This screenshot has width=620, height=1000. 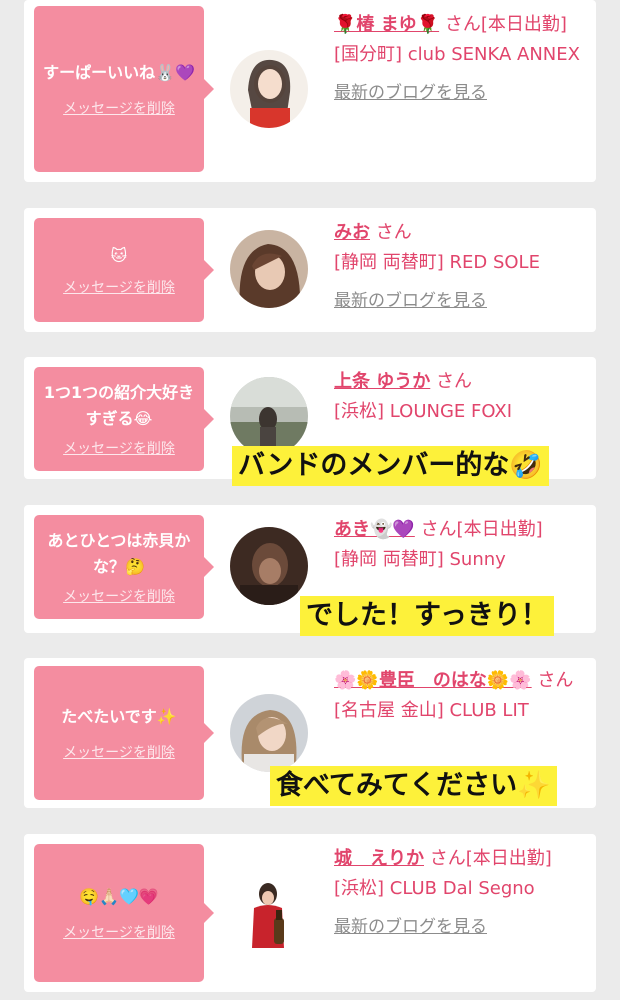 I want to click on cast-info: みお さん [静岡 両替町] RED SOLE 最新のブログを見る, so click(x=460, y=267).